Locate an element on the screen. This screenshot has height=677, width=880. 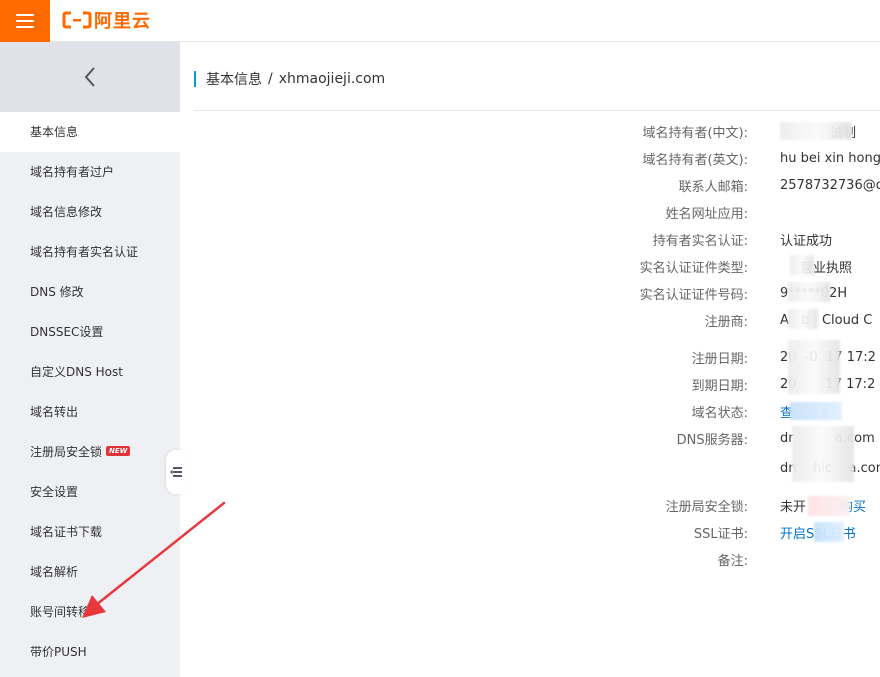
info-label: 持有者实名认证: is located at coordinates (700, 241).